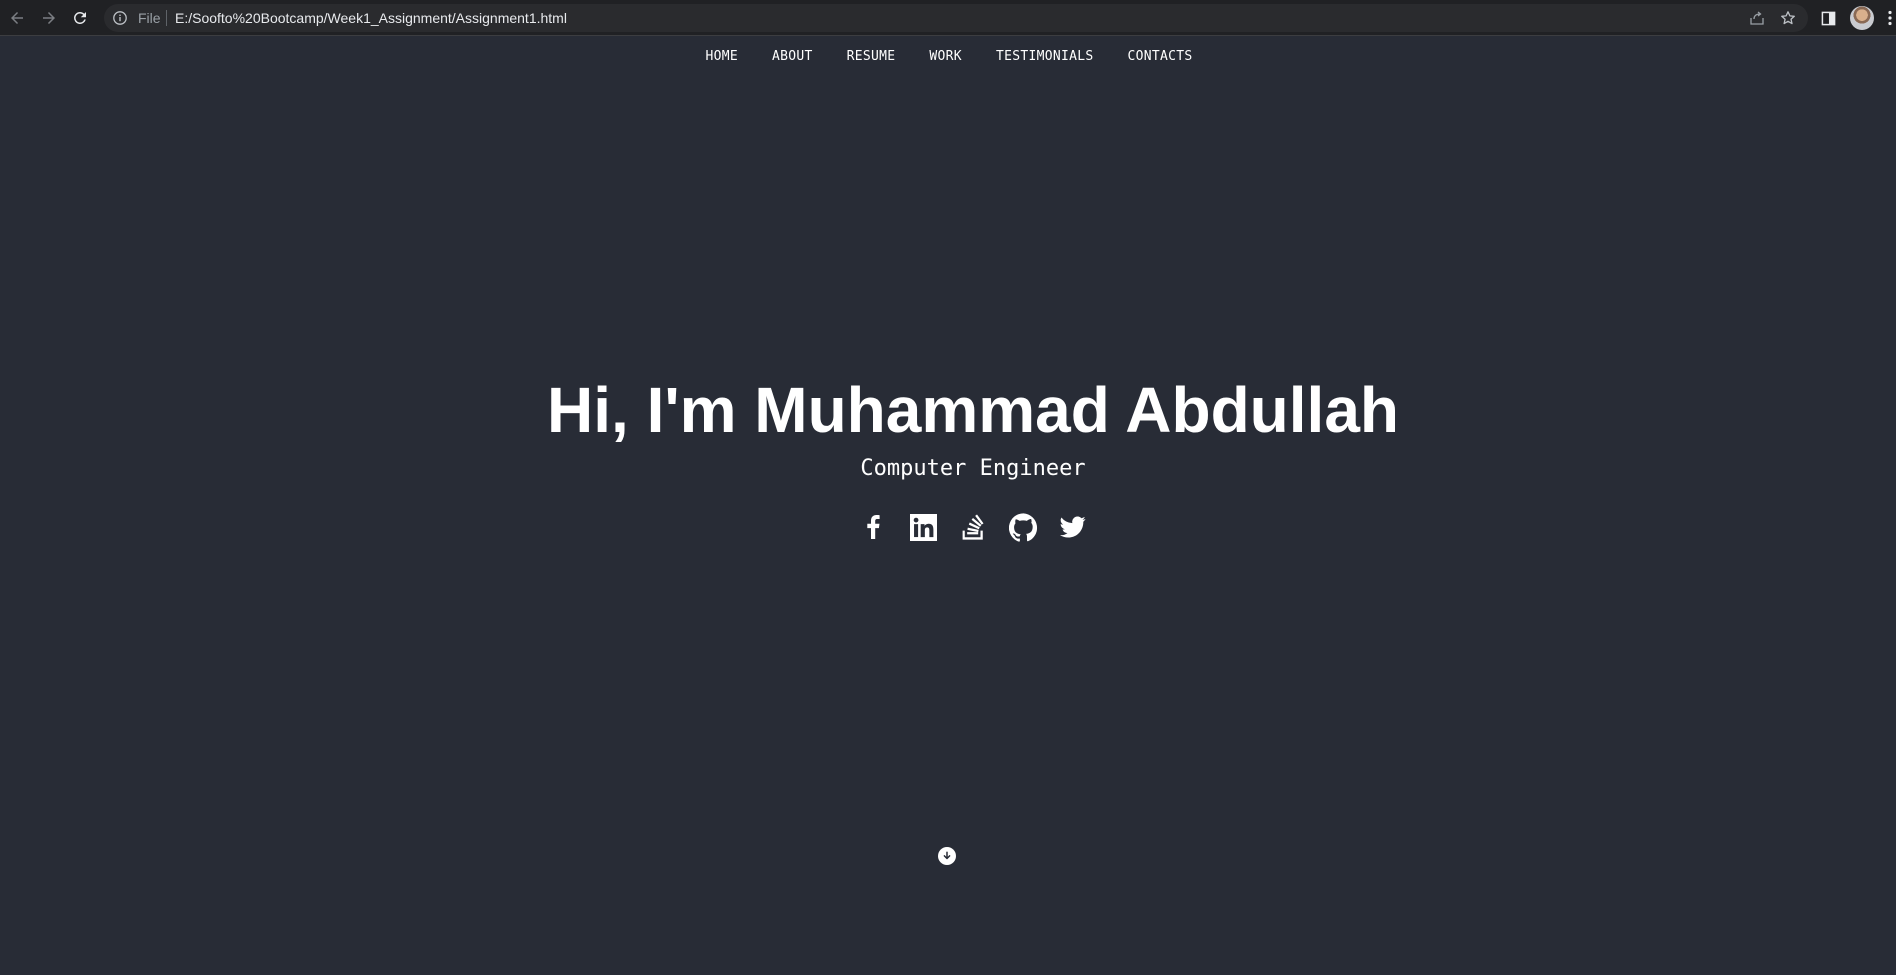  I want to click on hero-subtitle: Computer Engineer, so click(973, 468).